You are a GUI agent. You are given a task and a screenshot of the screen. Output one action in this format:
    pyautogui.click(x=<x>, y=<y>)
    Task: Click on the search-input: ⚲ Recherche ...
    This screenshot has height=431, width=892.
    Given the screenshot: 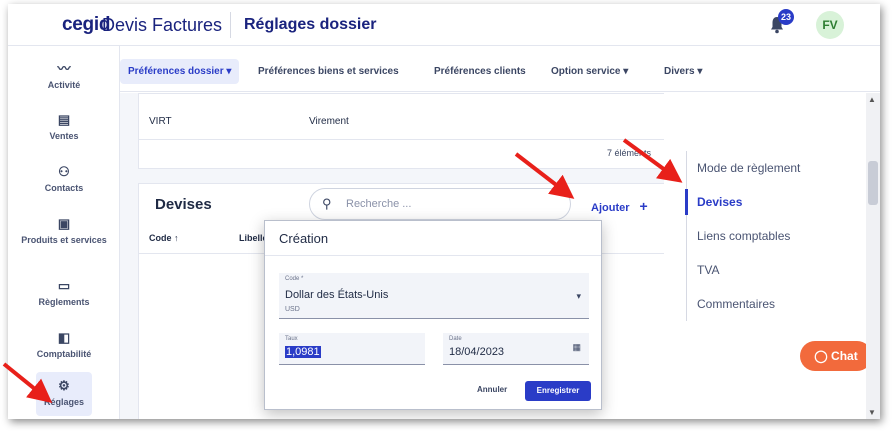 What is the action you would take?
    pyautogui.click(x=440, y=204)
    